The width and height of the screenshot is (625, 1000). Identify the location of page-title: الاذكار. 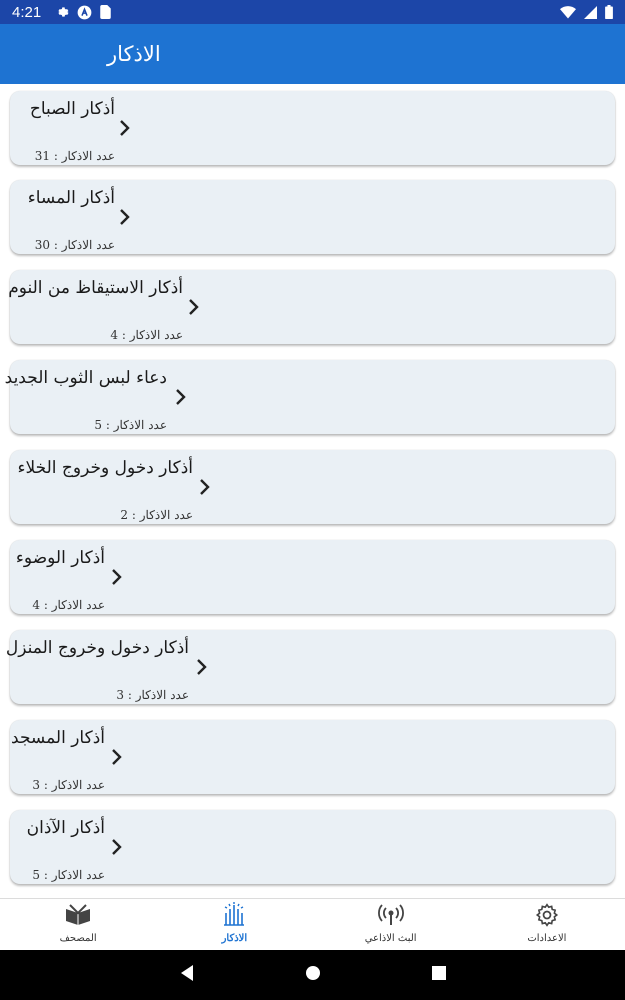
(134, 54).